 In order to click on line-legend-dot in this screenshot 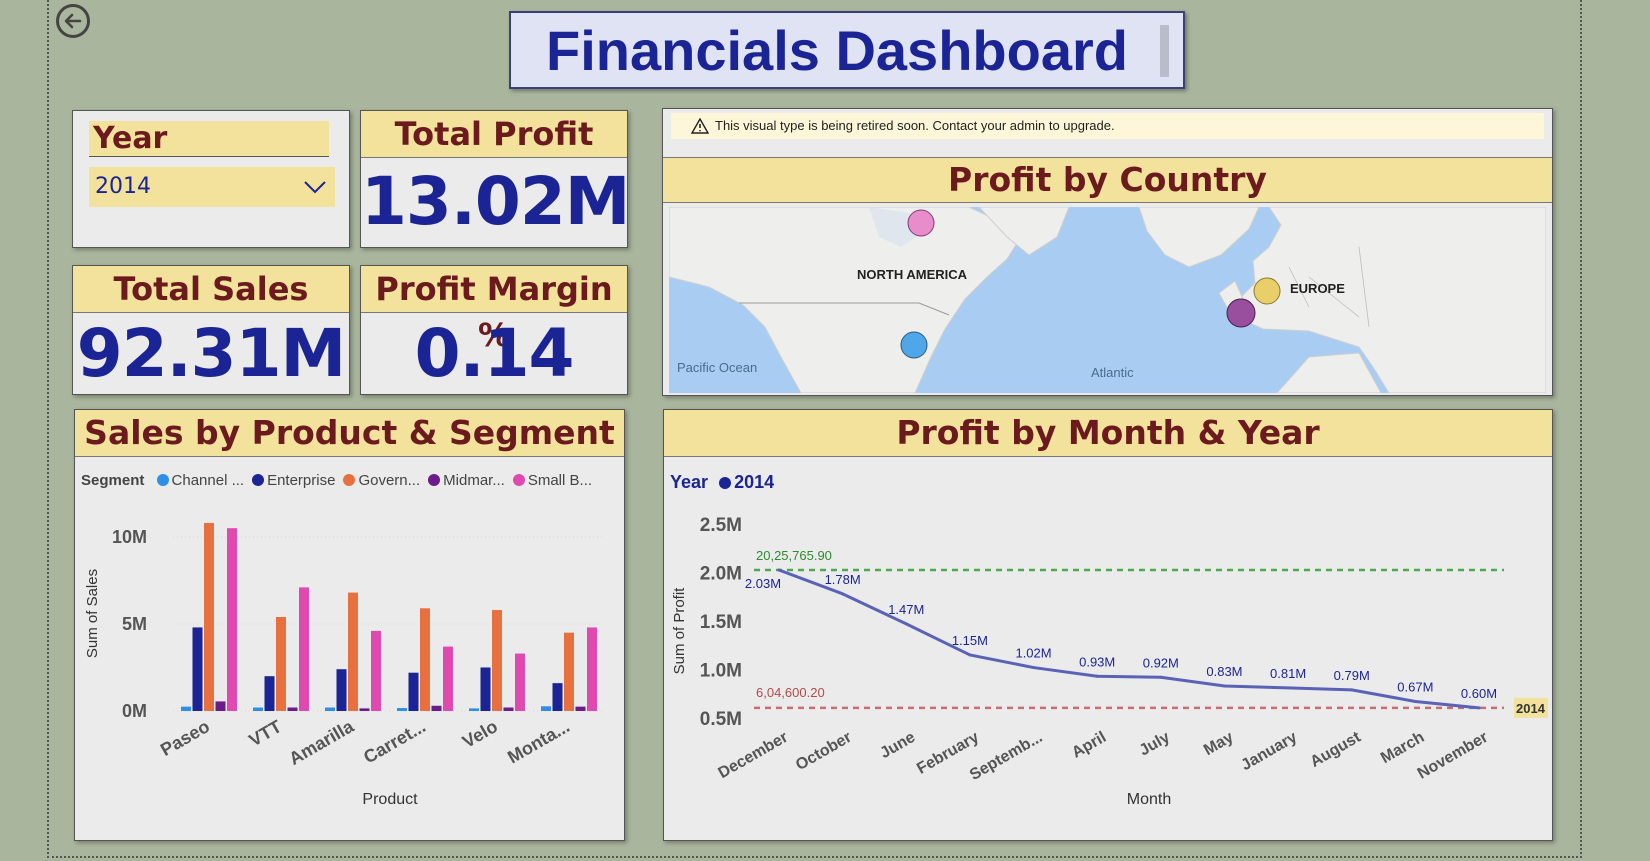, I will do `click(725, 483)`.